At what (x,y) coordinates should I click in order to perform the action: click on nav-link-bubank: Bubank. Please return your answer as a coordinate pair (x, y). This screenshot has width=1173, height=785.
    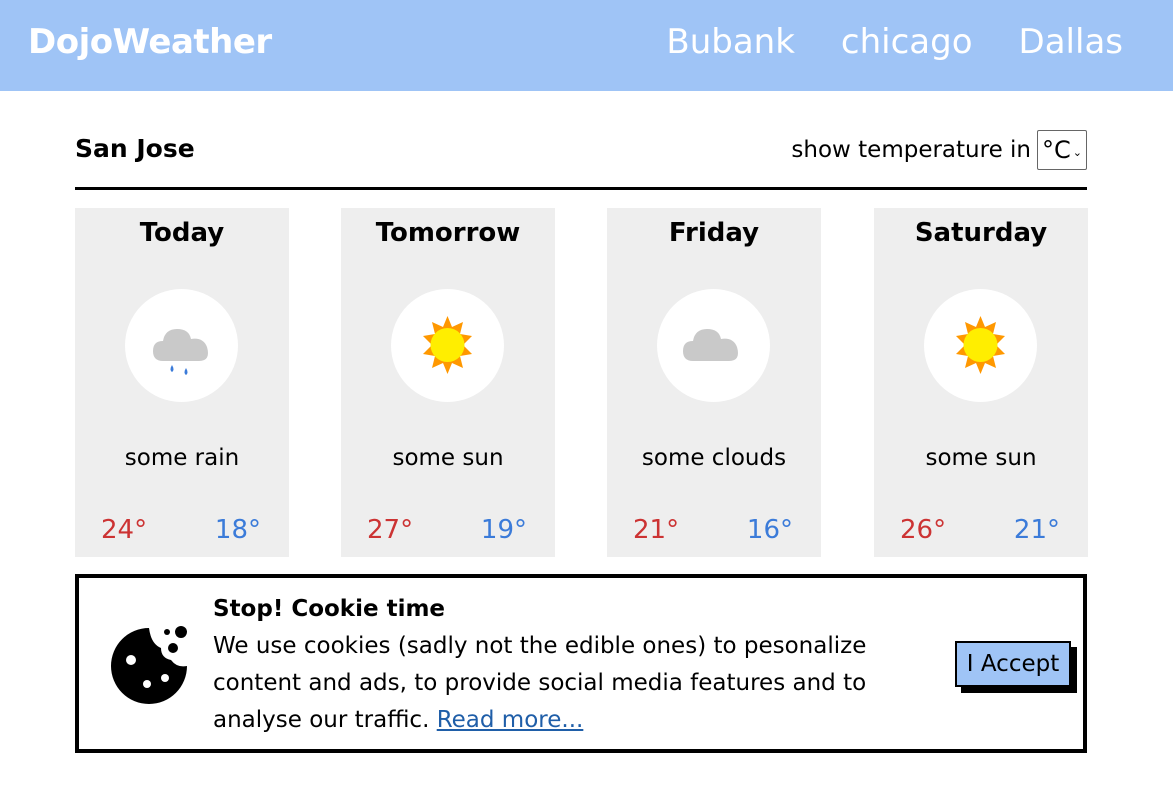
    Looking at the image, I should click on (730, 42).